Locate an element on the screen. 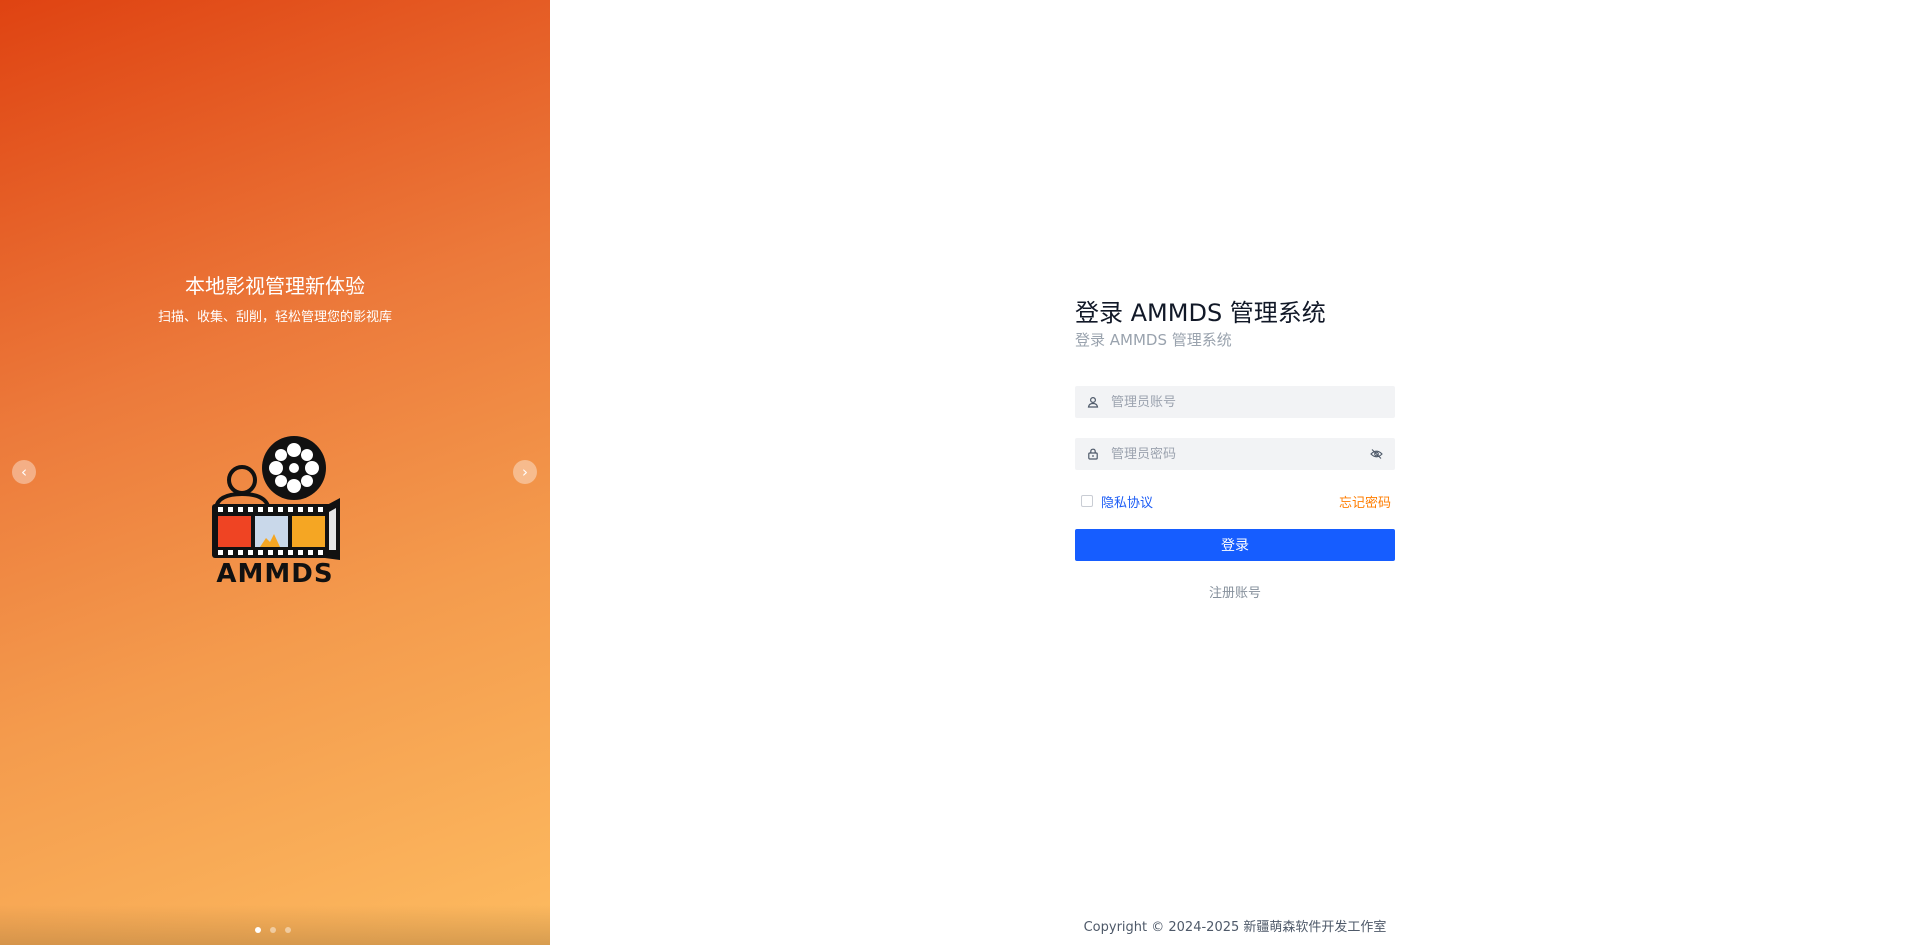  logo-text: AMMDS is located at coordinates (275, 574).